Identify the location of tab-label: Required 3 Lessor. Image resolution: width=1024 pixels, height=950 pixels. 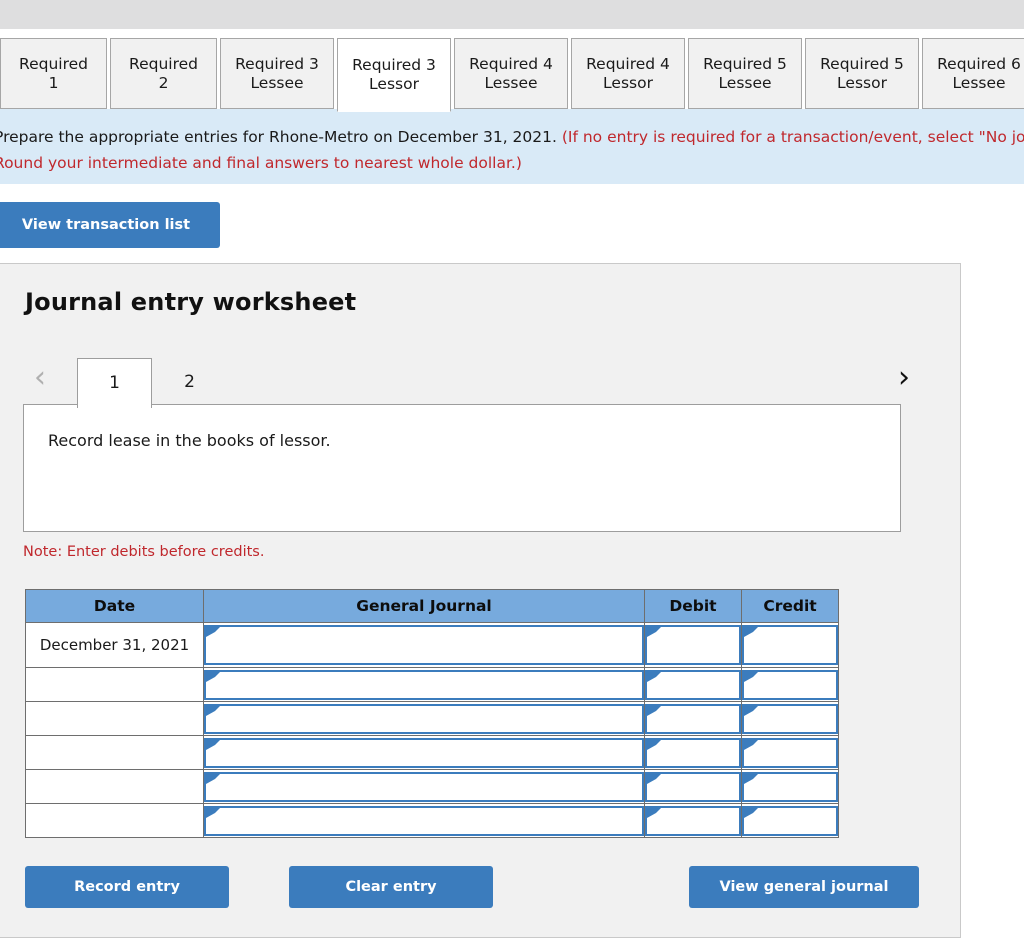
(394, 74).